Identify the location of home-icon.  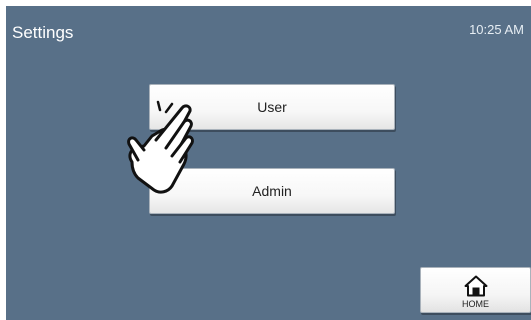
(476, 286).